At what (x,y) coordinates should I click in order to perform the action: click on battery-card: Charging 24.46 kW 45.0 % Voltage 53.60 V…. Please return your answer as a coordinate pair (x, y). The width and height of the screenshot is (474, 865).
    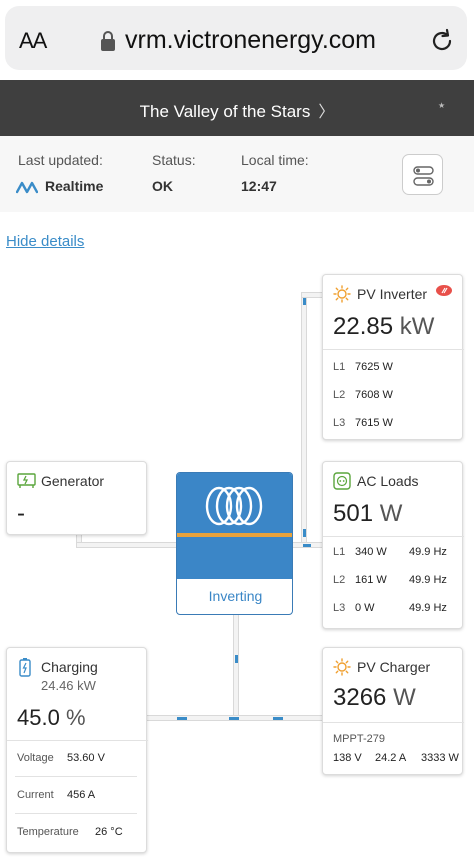
    Looking at the image, I should click on (77, 750).